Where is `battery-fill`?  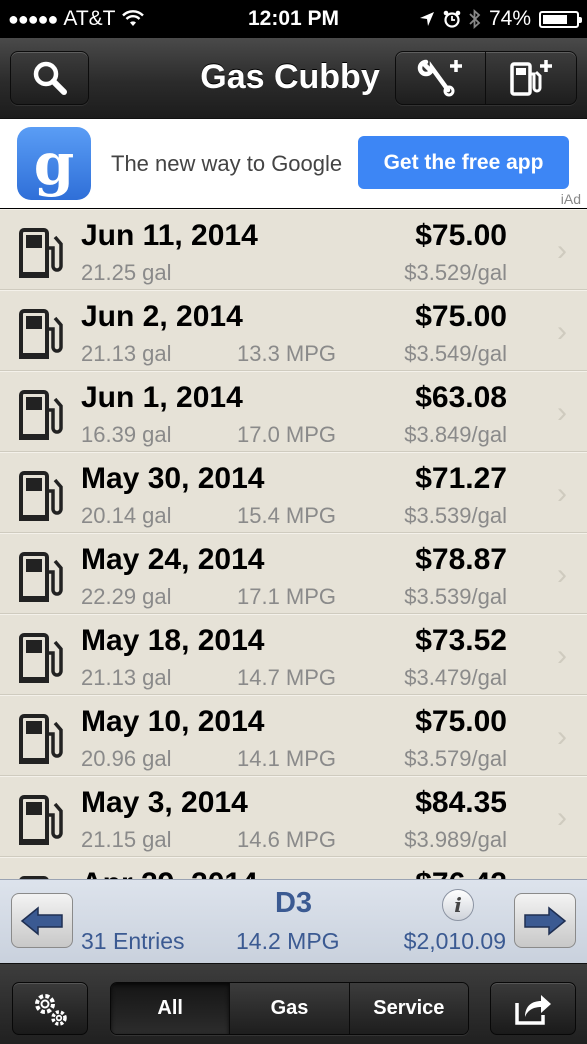
battery-fill is located at coordinates (555, 19).